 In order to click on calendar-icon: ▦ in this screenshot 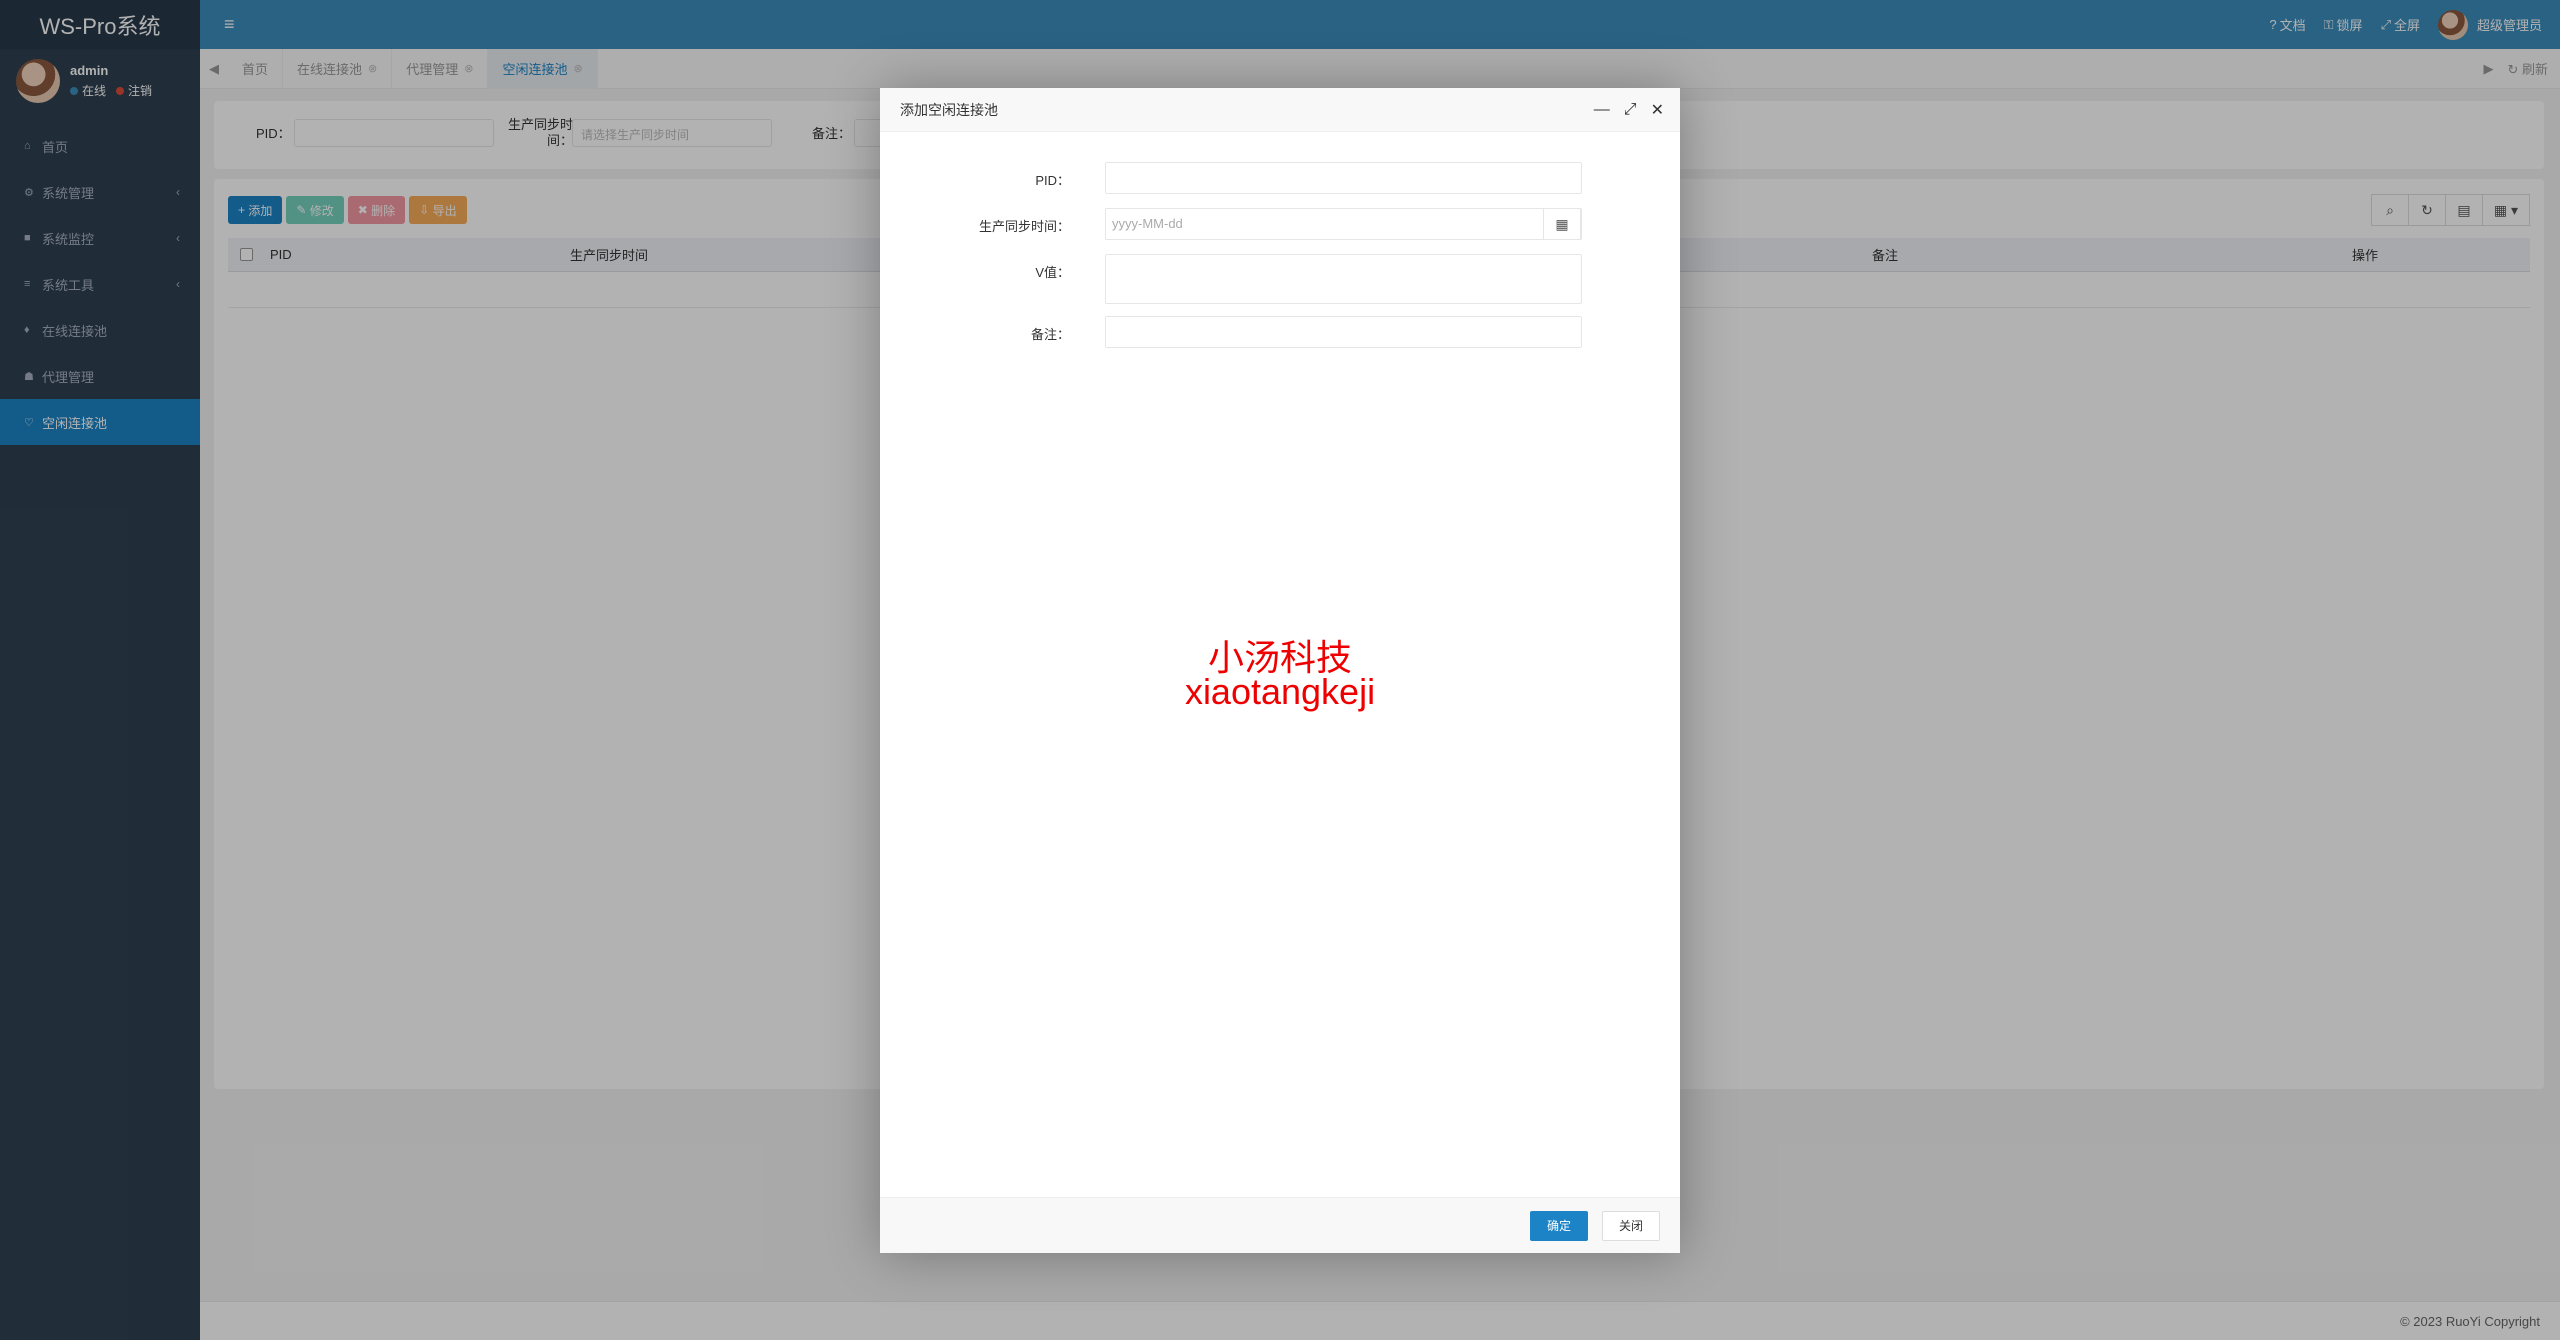, I will do `click(1562, 224)`.